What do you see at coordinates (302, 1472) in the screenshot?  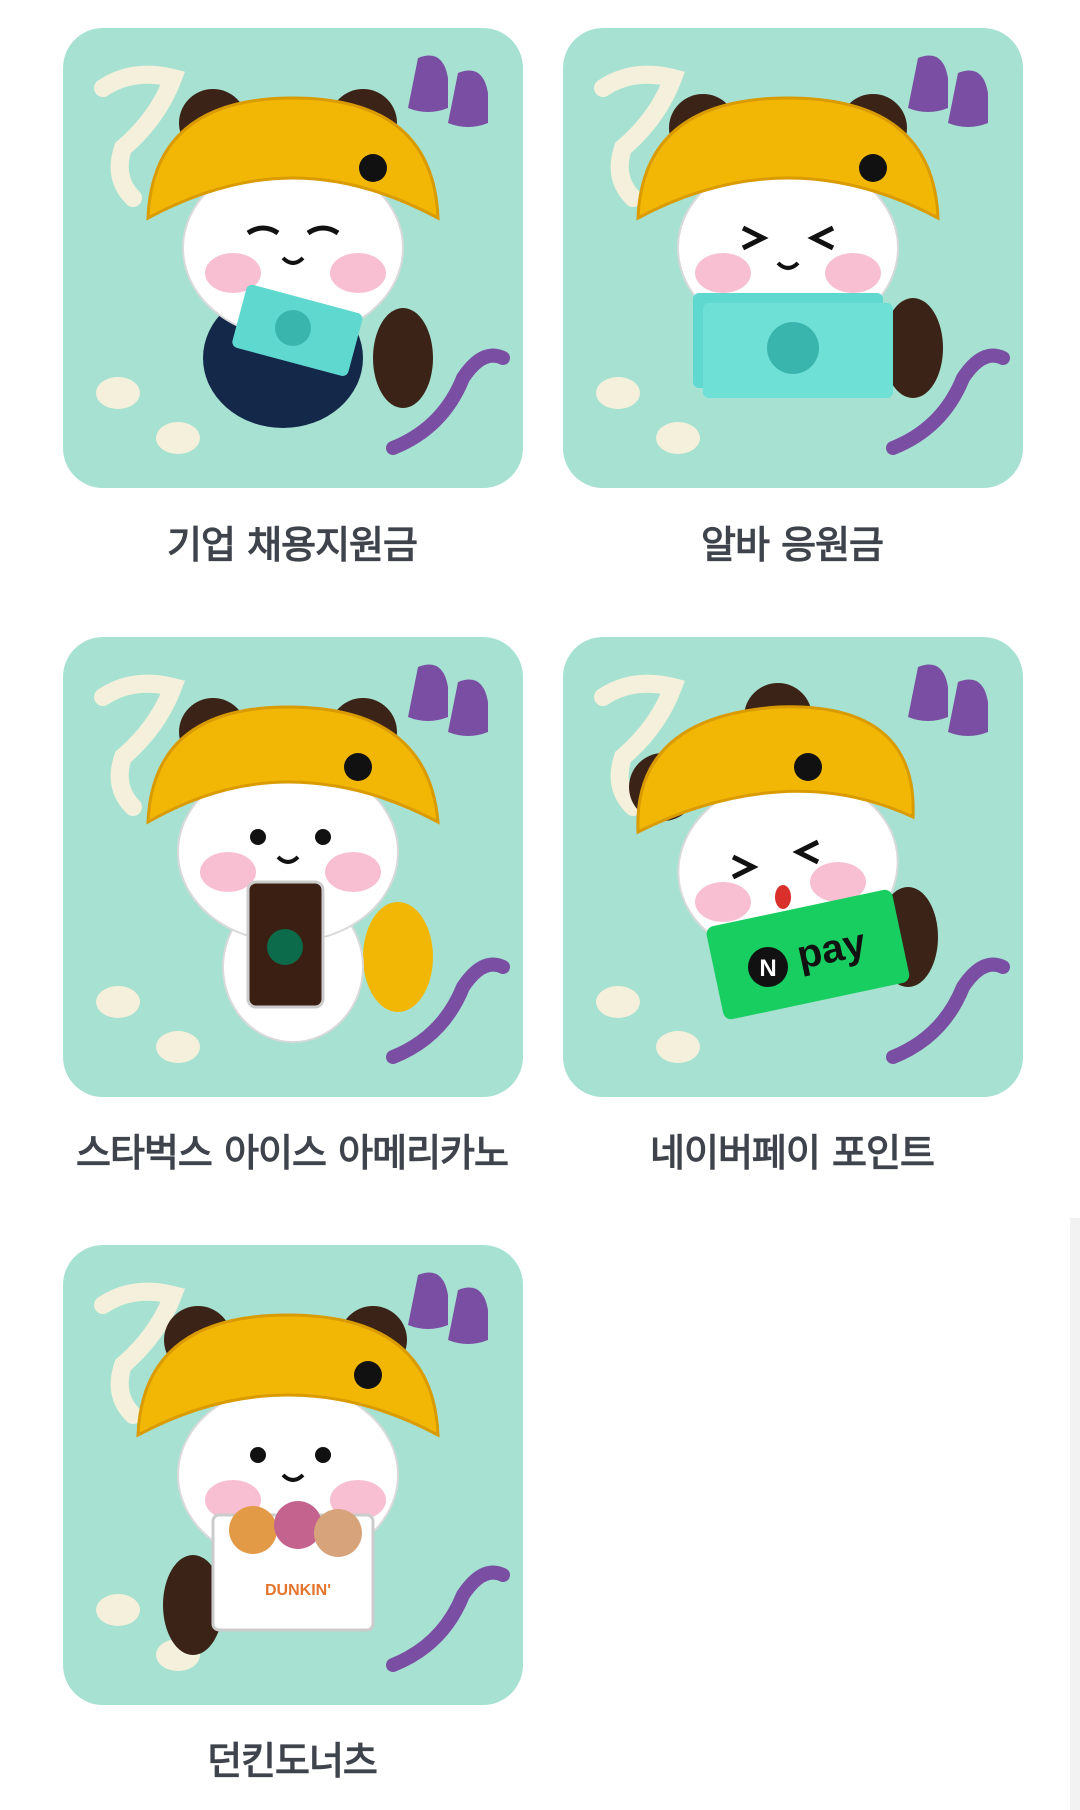 I see `mascot-illustration: DUNKIN'` at bounding box center [302, 1472].